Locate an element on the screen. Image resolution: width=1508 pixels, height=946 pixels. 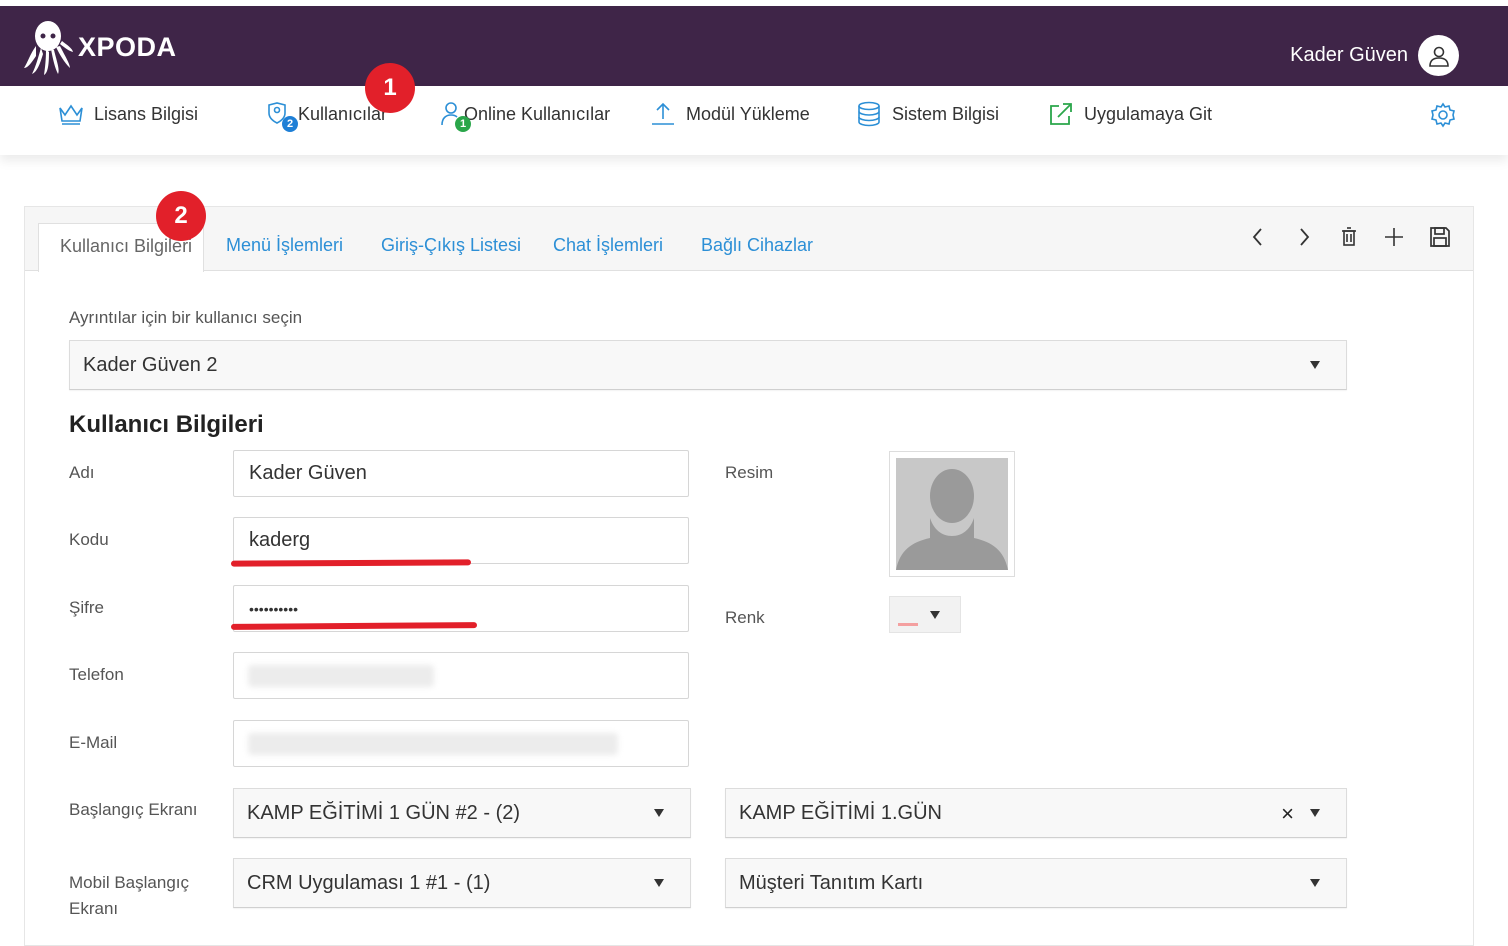
tab-giris-cikis-listesi: Giriş-Çıkış Listesi is located at coordinates (451, 245).